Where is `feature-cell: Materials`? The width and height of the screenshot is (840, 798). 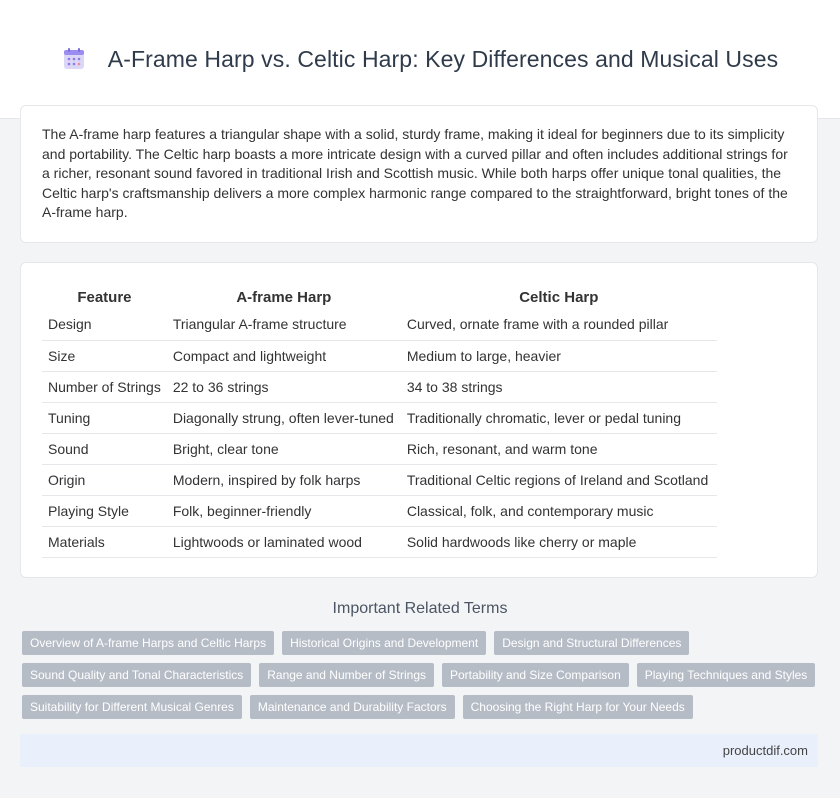
feature-cell: Materials is located at coordinates (104, 542).